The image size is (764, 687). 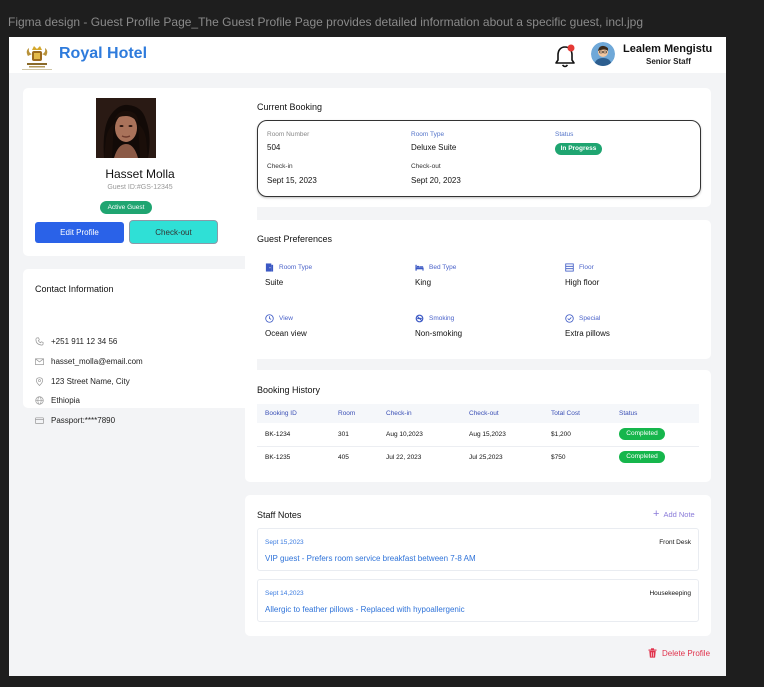 I want to click on column-header: Room, so click(x=347, y=413).